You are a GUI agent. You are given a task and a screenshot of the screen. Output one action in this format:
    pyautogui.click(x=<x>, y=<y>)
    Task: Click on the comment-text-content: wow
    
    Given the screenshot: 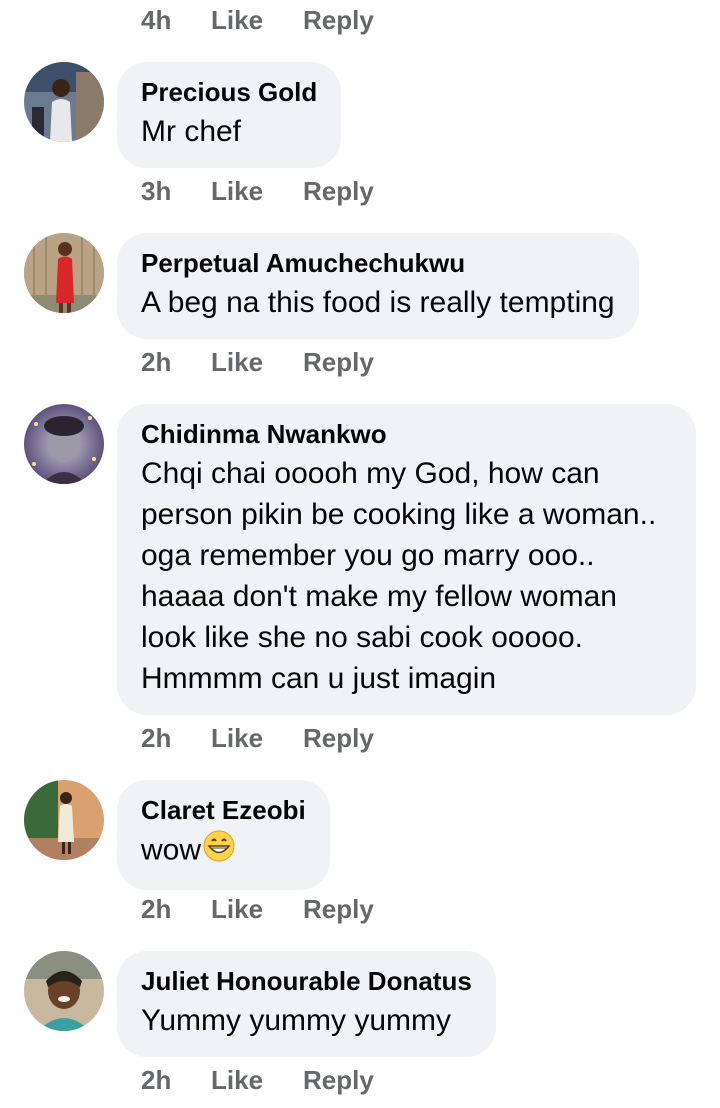 What is the action you would take?
    pyautogui.click(x=171, y=850)
    